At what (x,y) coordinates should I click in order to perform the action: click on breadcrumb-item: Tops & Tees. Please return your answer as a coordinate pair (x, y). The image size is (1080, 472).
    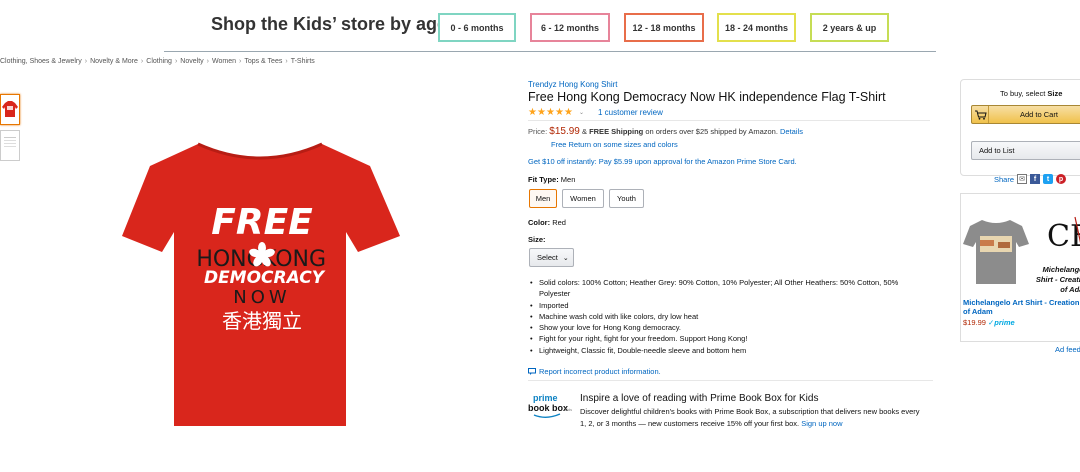
    Looking at the image, I should click on (263, 61).